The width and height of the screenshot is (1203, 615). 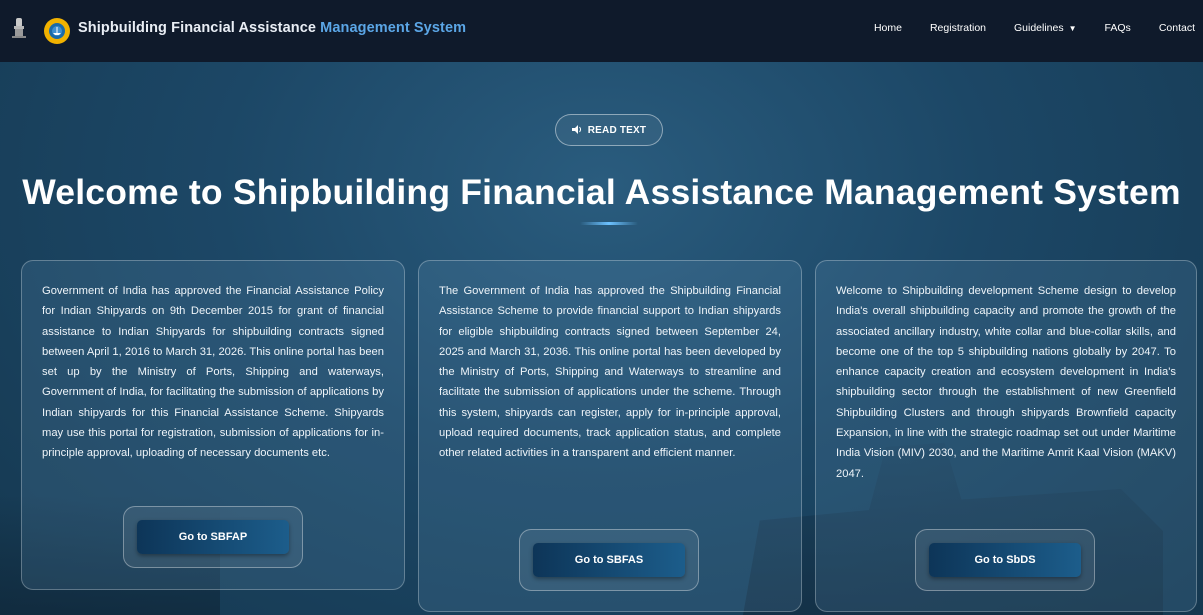 I want to click on nav-guidelines: Guidelines ▼, so click(x=1045, y=28).